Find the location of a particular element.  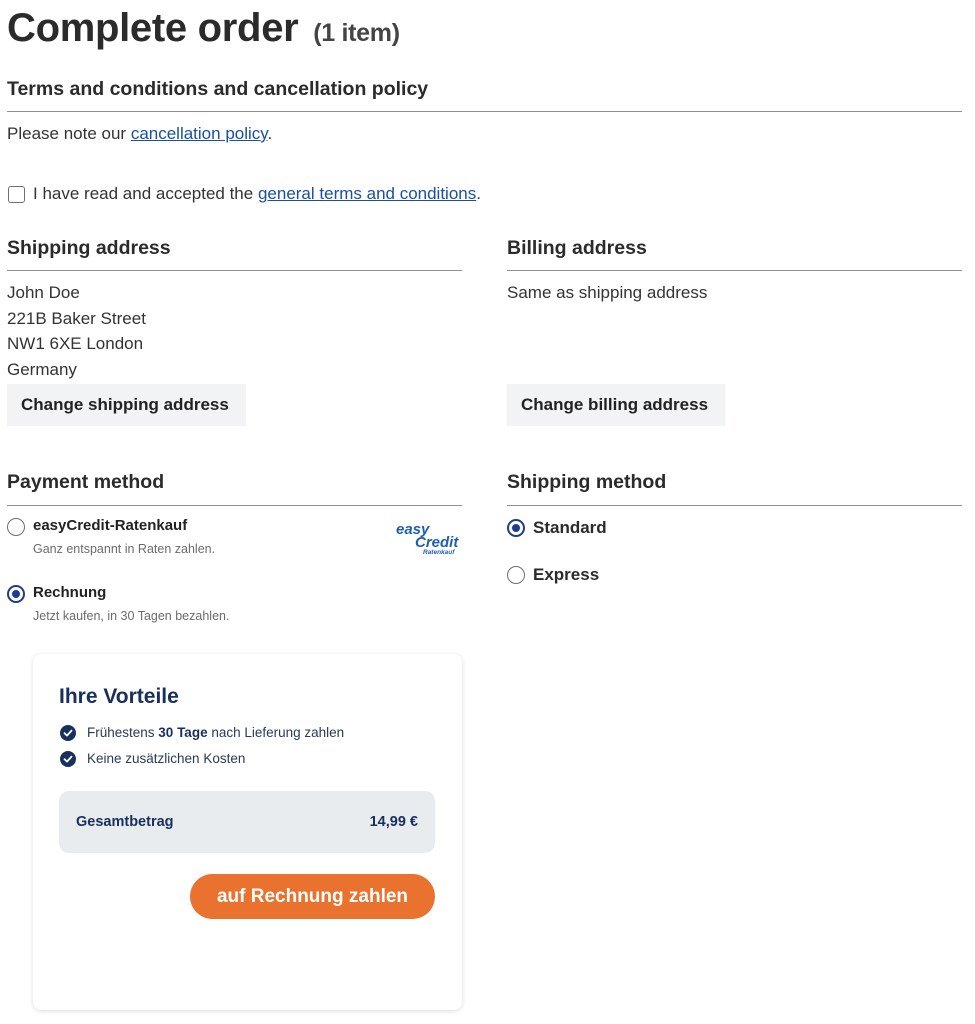

shipping-address-divider is located at coordinates (234, 270).